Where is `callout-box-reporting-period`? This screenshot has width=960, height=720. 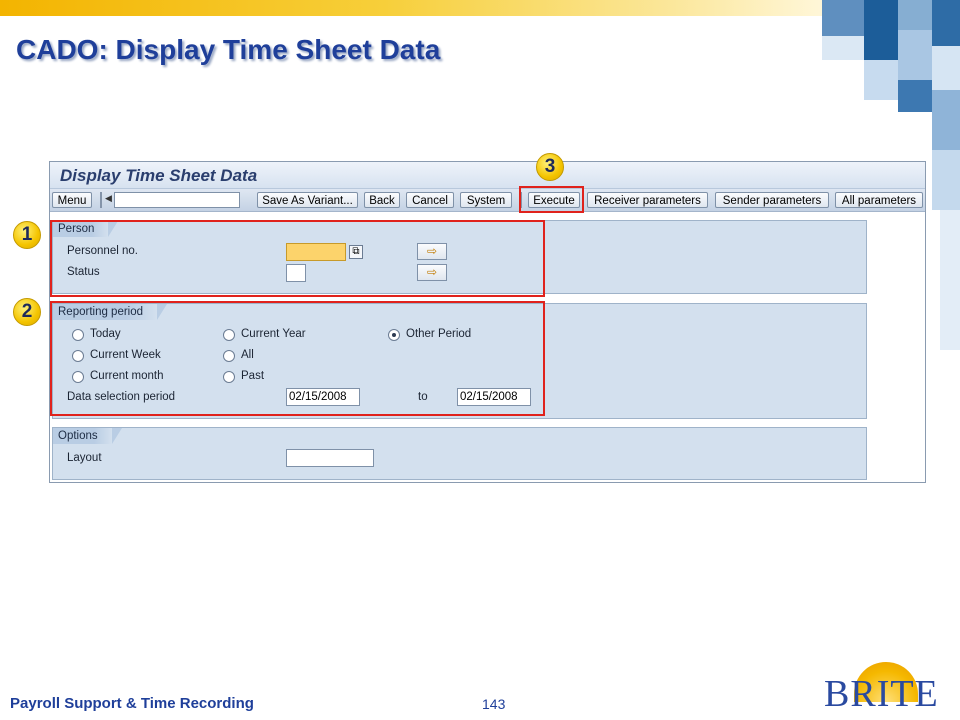
callout-box-reporting-period is located at coordinates (297, 358).